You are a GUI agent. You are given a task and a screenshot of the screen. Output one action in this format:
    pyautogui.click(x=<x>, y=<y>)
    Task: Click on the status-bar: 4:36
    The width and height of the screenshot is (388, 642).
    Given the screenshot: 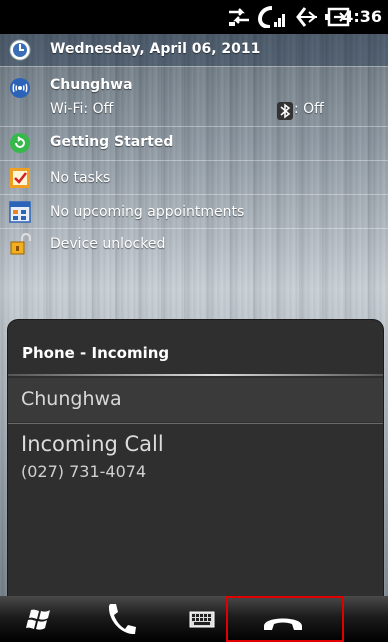 What is the action you would take?
    pyautogui.click(x=194, y=17)
    